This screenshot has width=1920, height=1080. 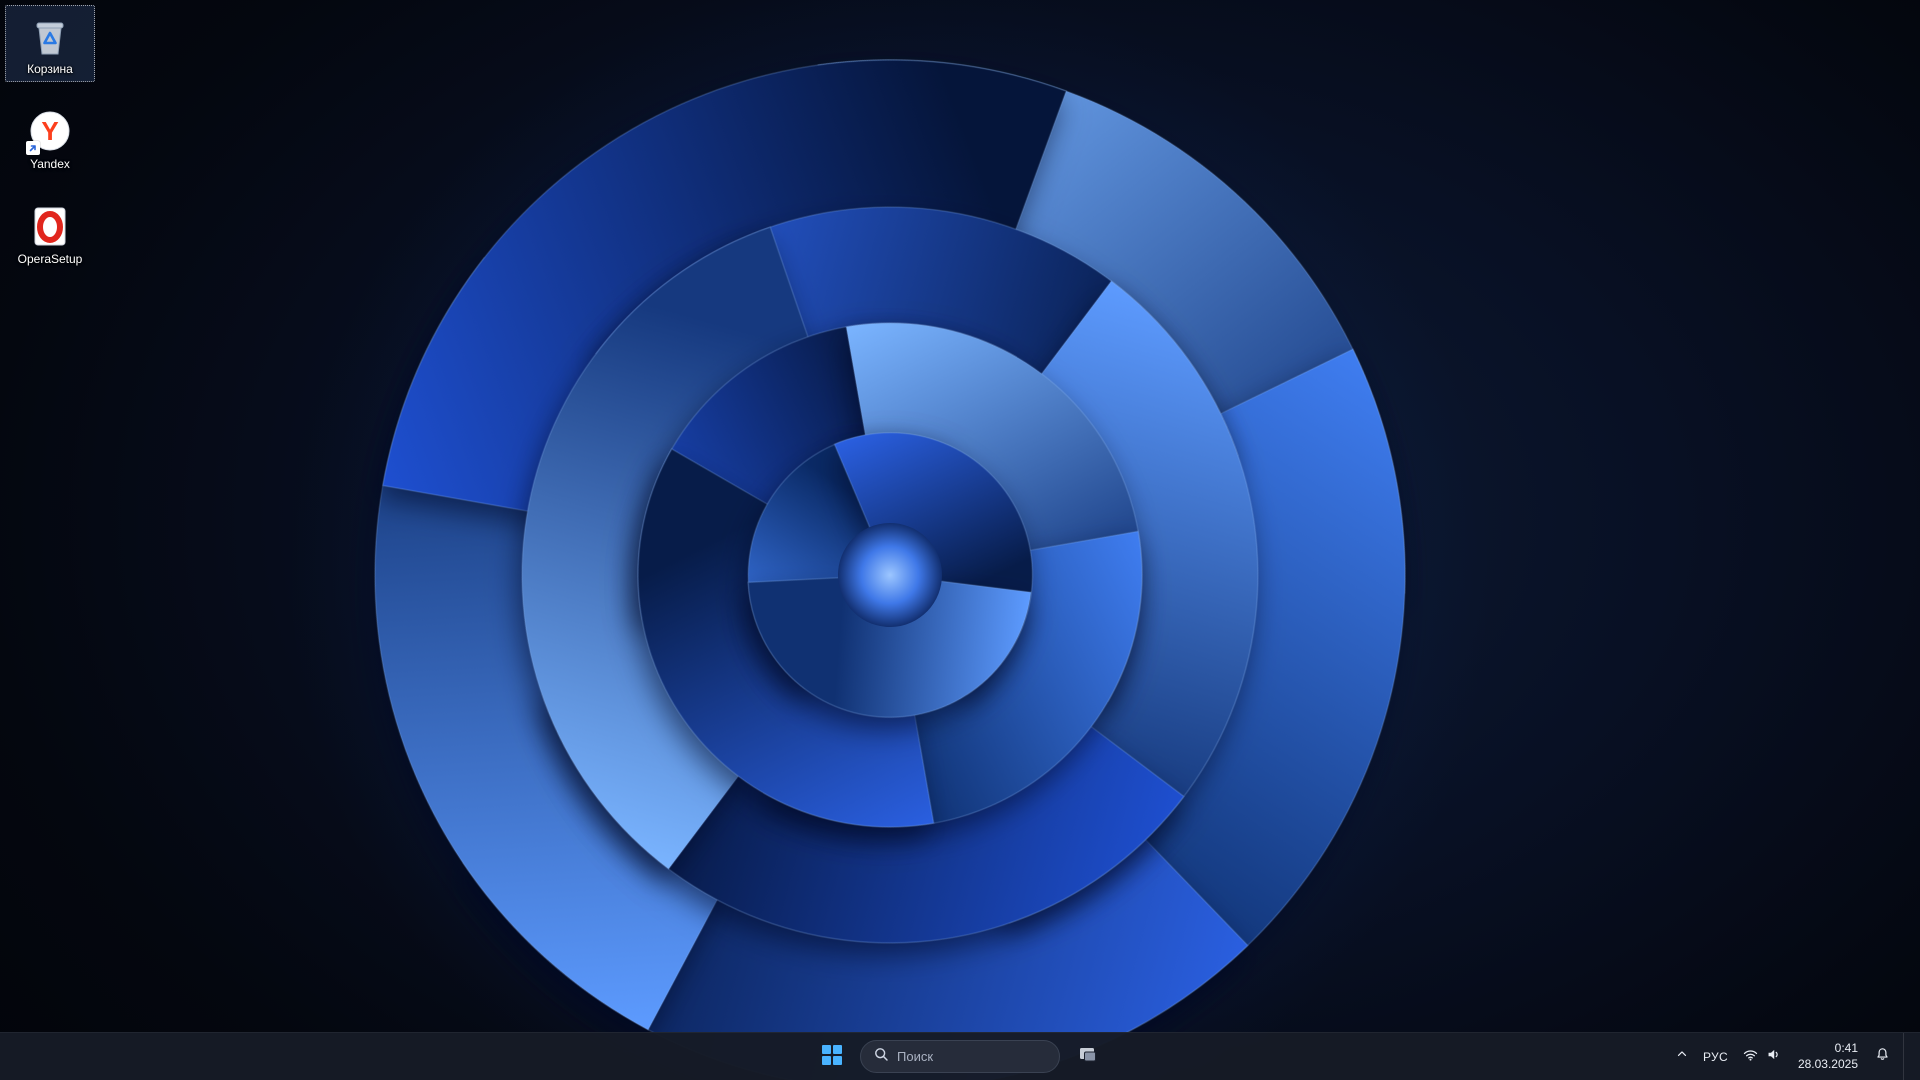 I want to click on desktop-icon-opera-setup: OperaSetup, so click(x=50, y=233).